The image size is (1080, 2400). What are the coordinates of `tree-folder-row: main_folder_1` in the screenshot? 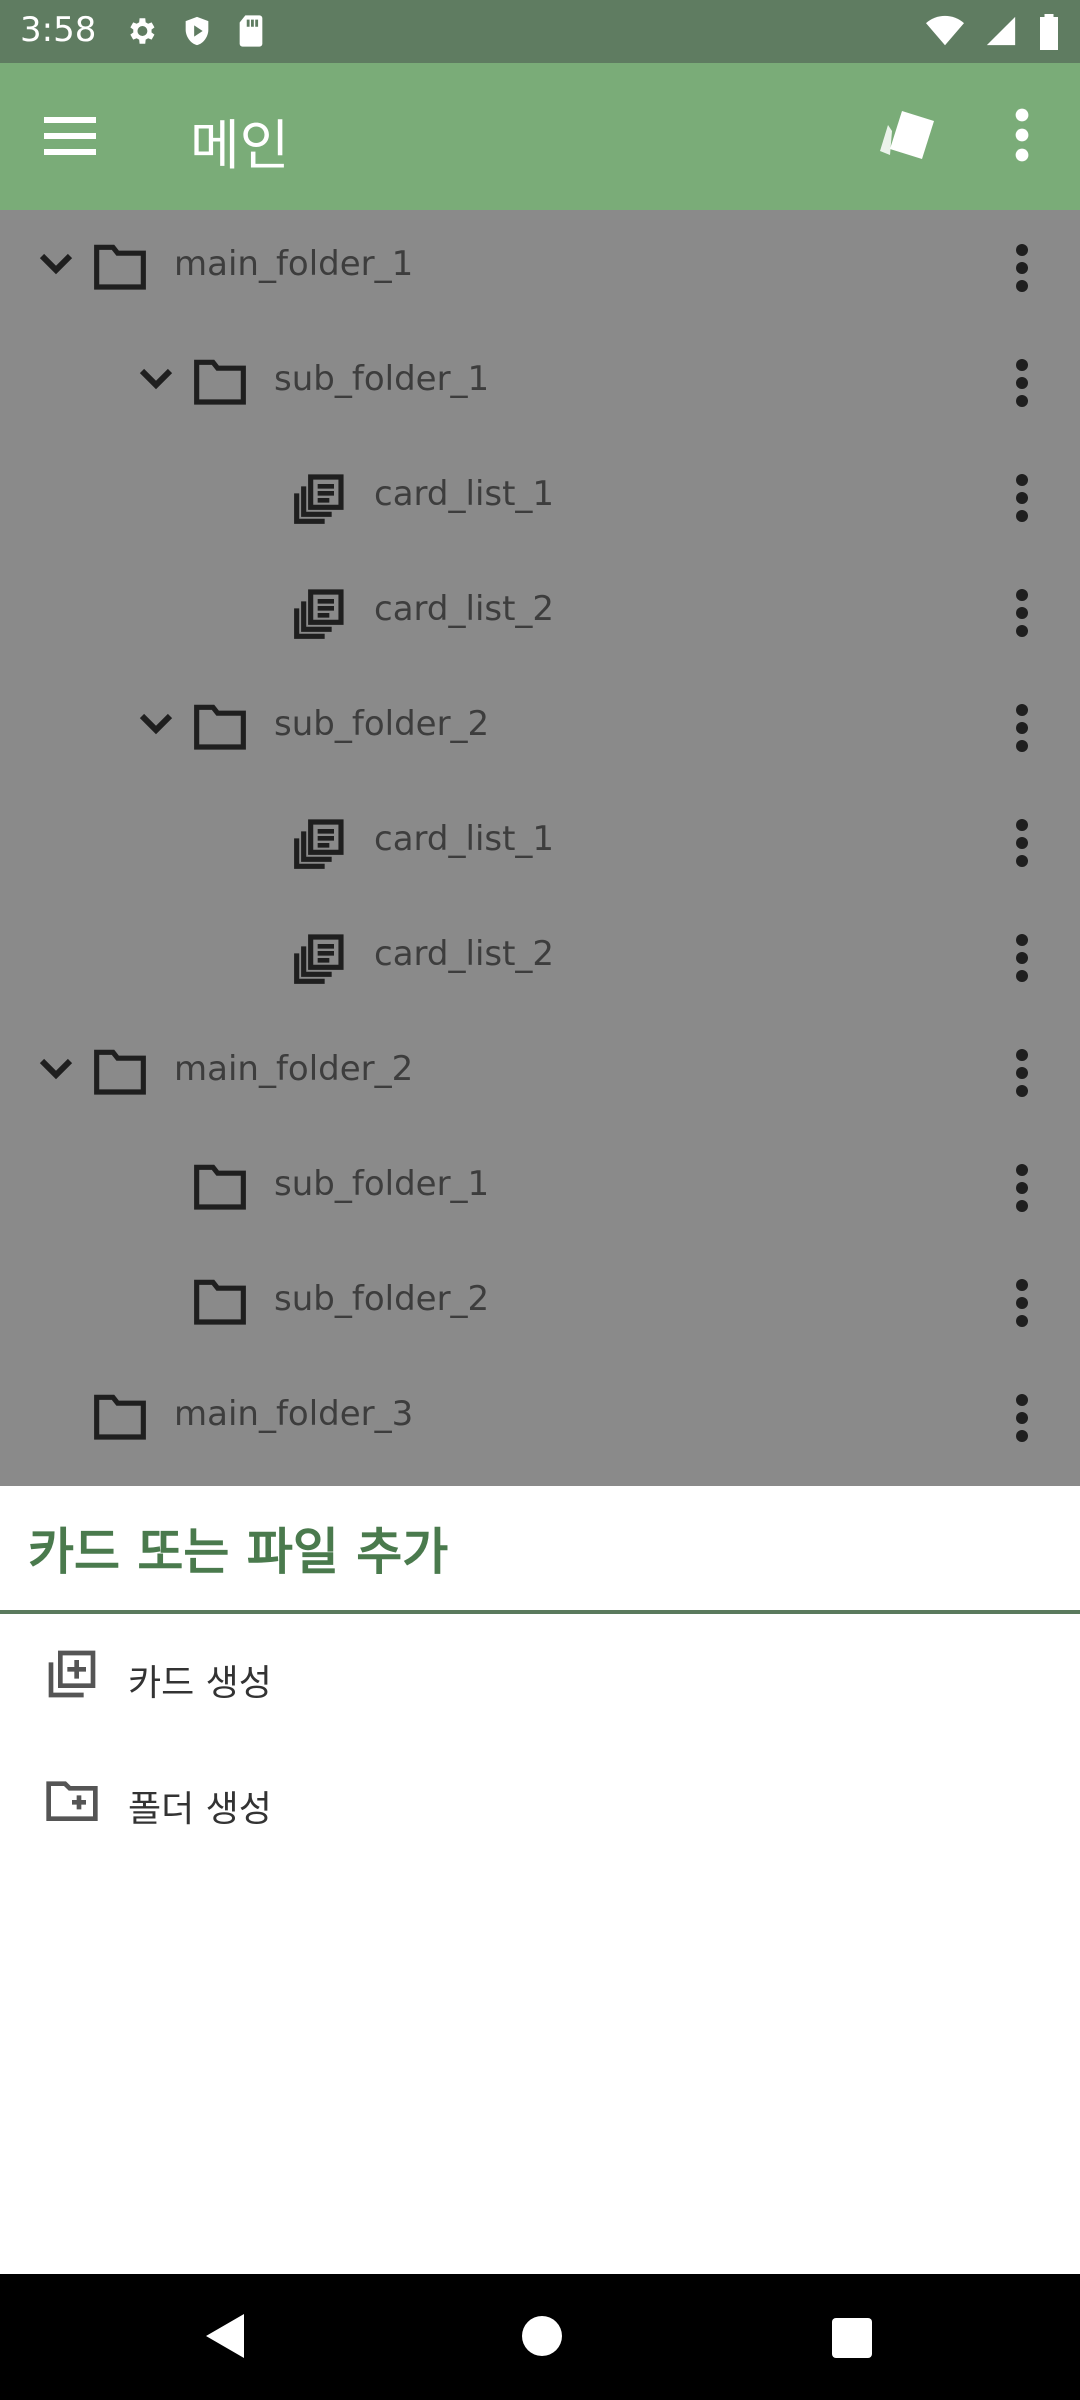 It's located at (540, 267).